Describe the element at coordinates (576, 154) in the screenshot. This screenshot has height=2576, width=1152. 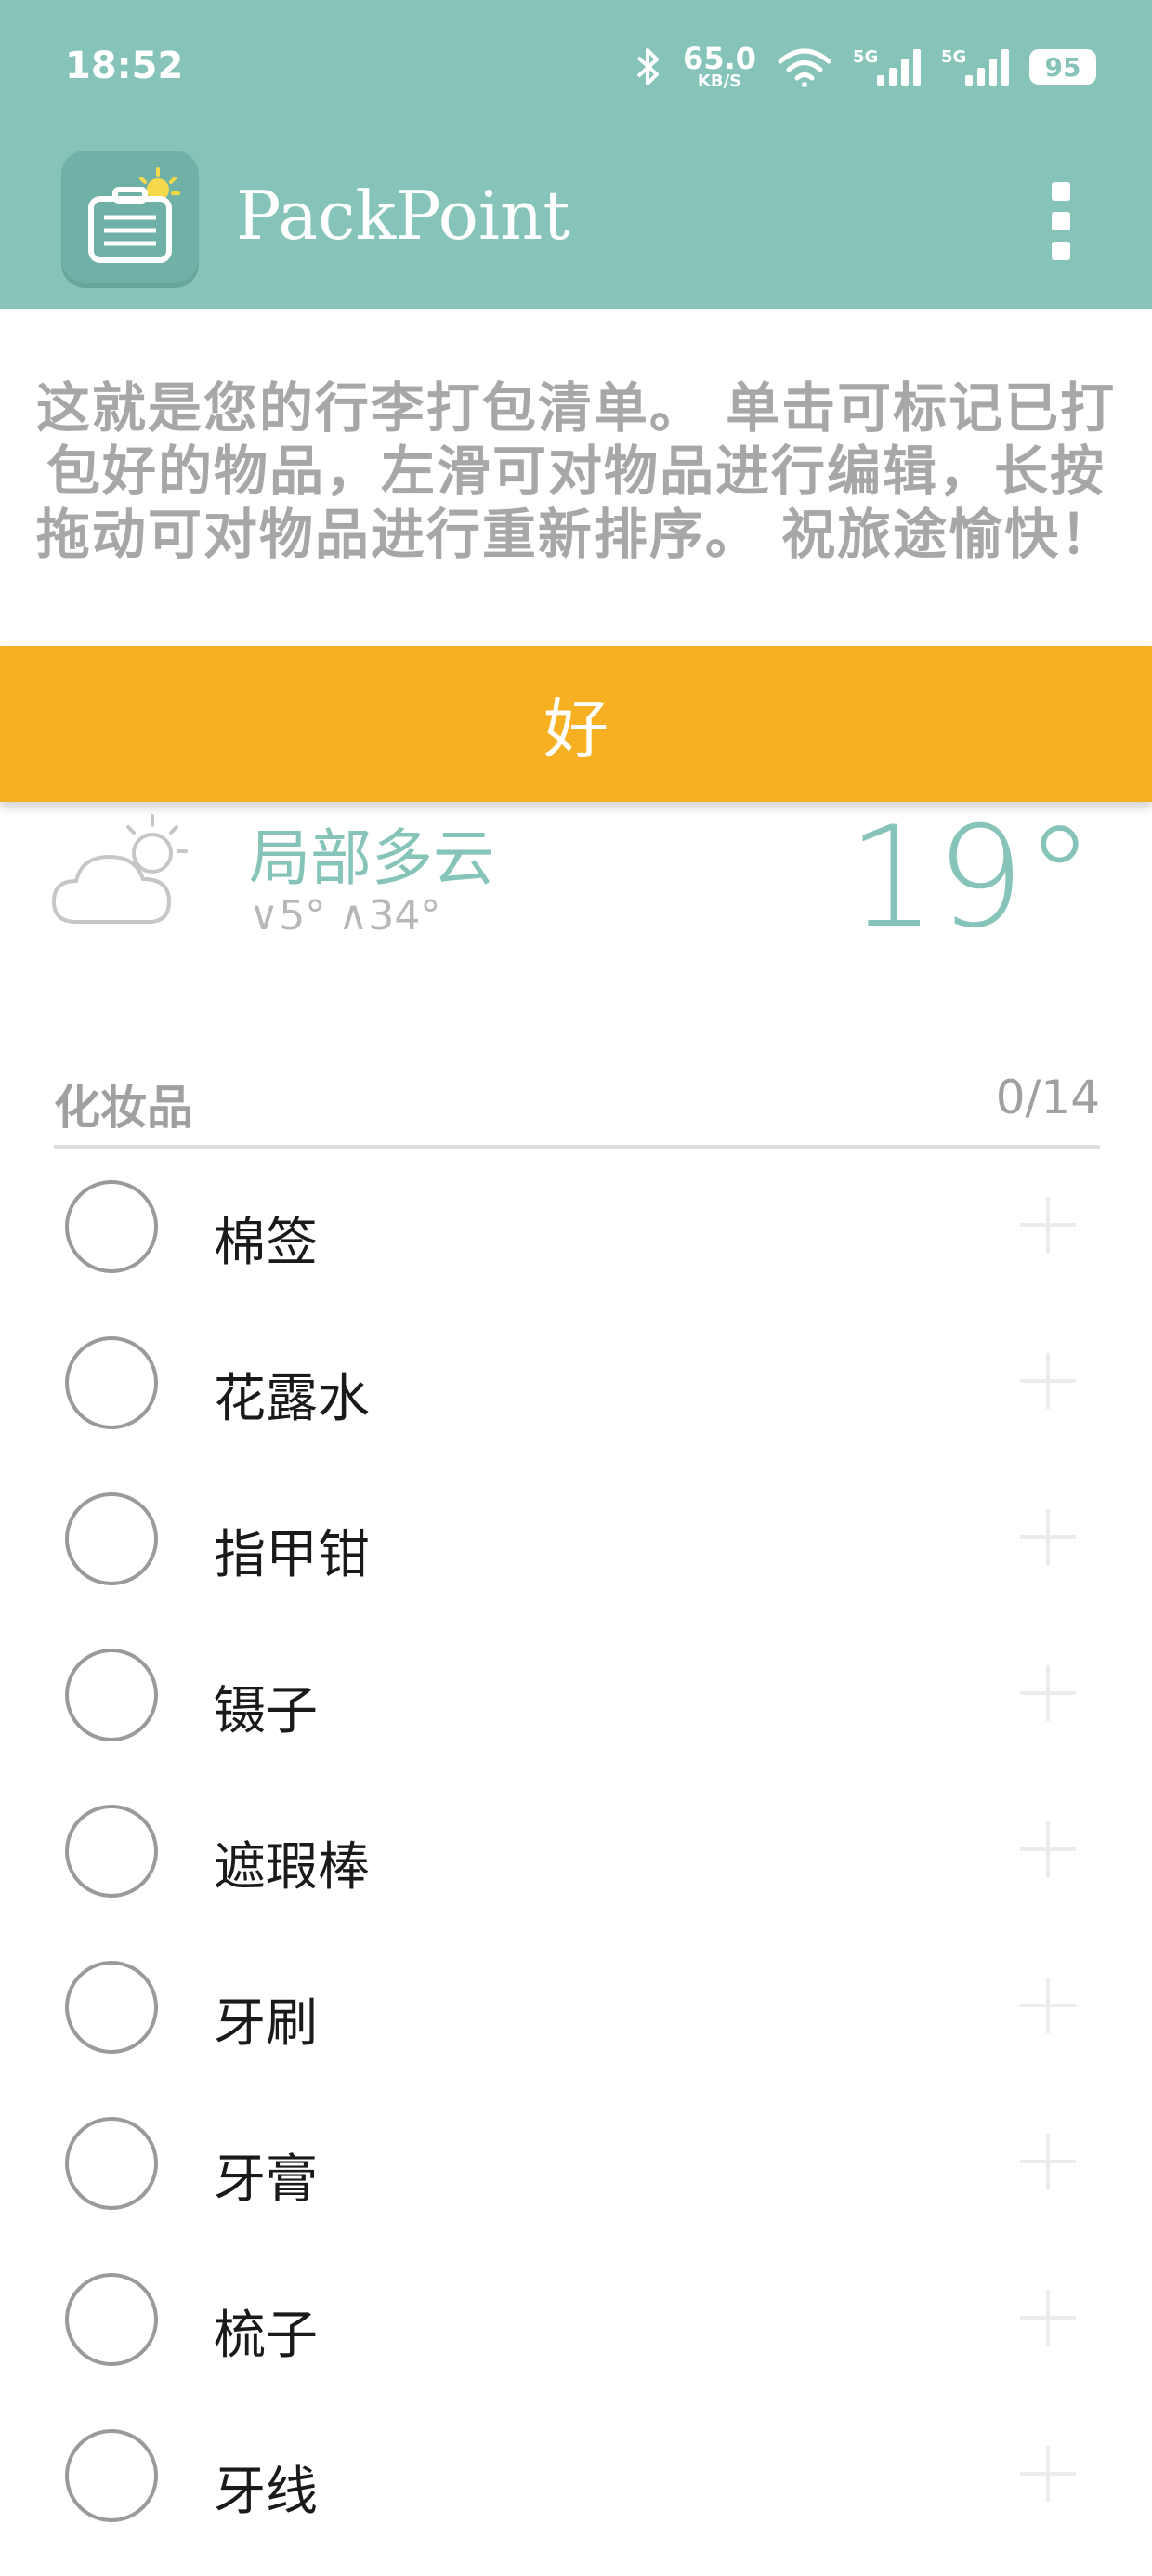
I see `app-header: 18:52 65.0 KB/S 5G 5G 95 PackPoint` at that location.